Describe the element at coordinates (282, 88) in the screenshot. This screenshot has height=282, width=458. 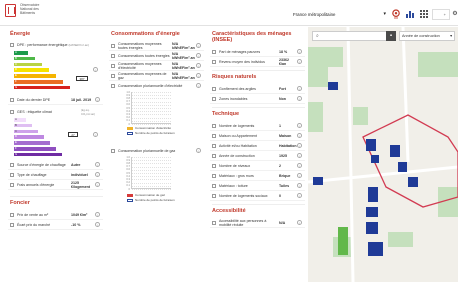
I see `row-value: Fort` at that location.